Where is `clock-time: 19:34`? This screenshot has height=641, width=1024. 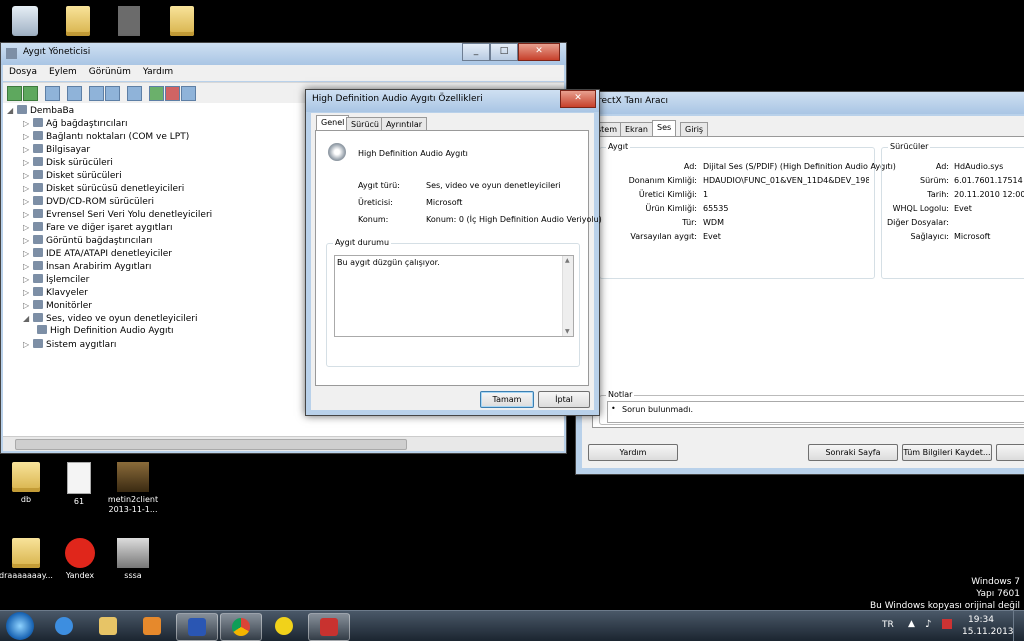 clock-time: 19:34 is located at coordinates (981, 620).